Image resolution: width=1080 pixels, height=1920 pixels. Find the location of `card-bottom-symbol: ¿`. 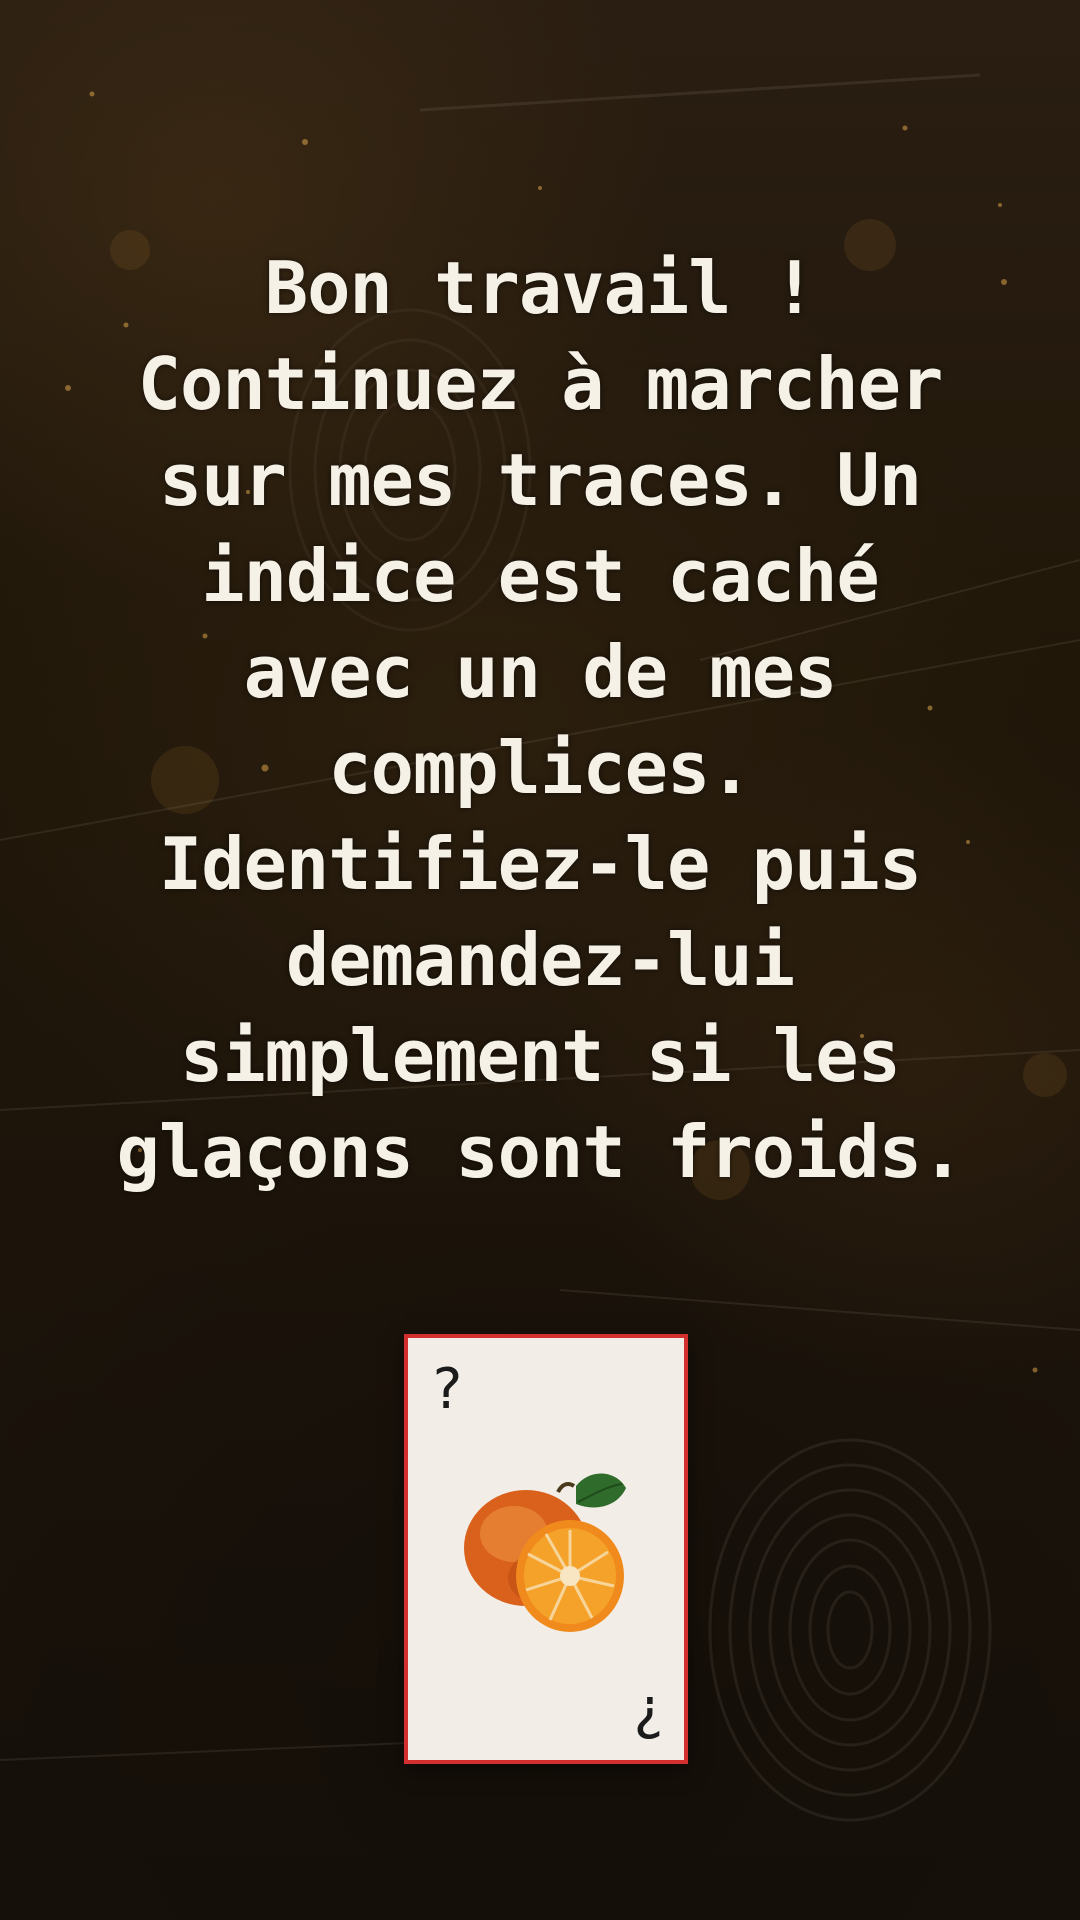

card-bottom-symbol: ¿ is located at coordinates (649, 1709).